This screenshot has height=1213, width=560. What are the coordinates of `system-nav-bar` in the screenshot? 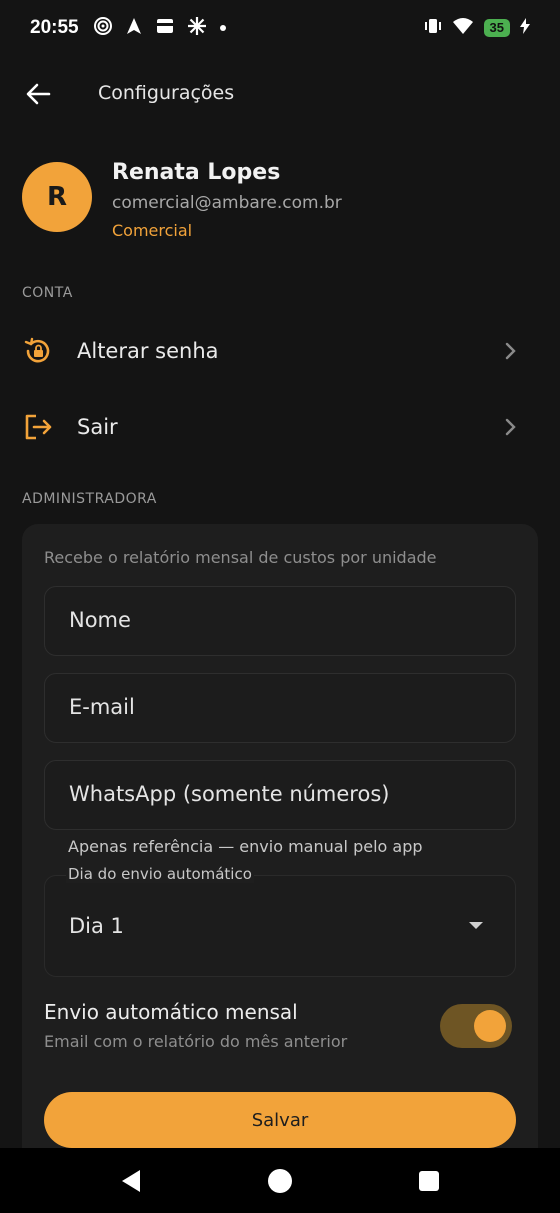 It's located at (280, 1180).